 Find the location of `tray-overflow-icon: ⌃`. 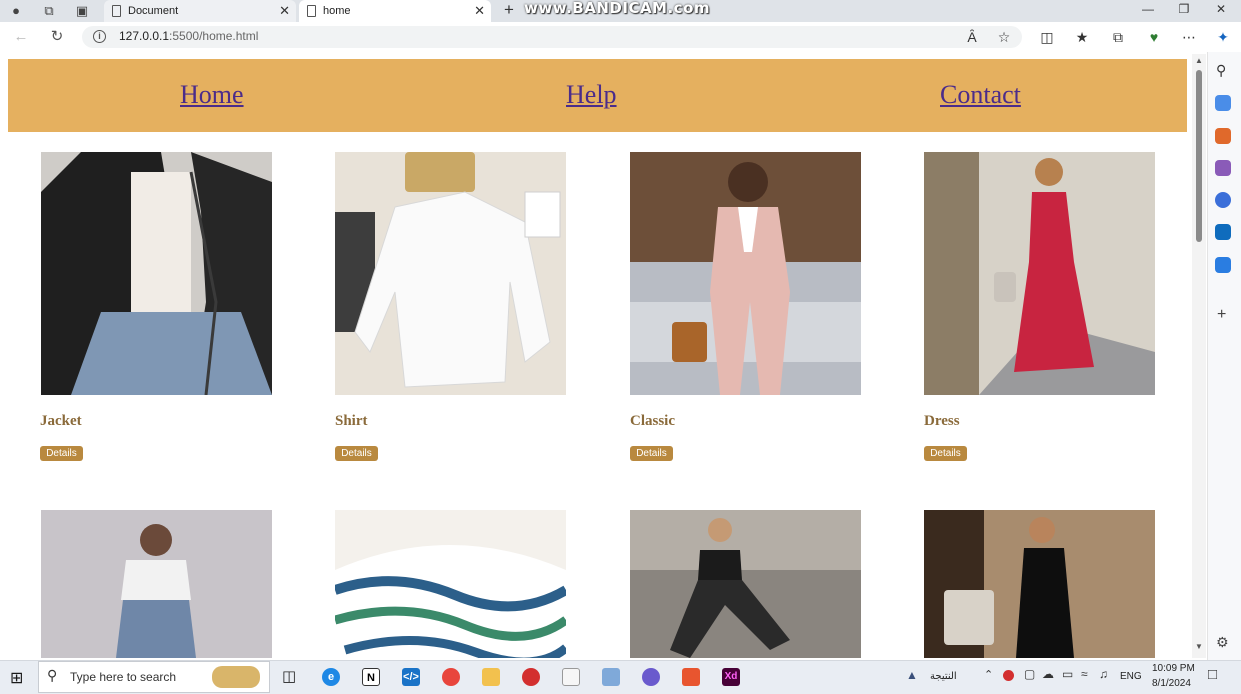

tray-overflow-icon: ⌃ is located at coordinates (988, 674).